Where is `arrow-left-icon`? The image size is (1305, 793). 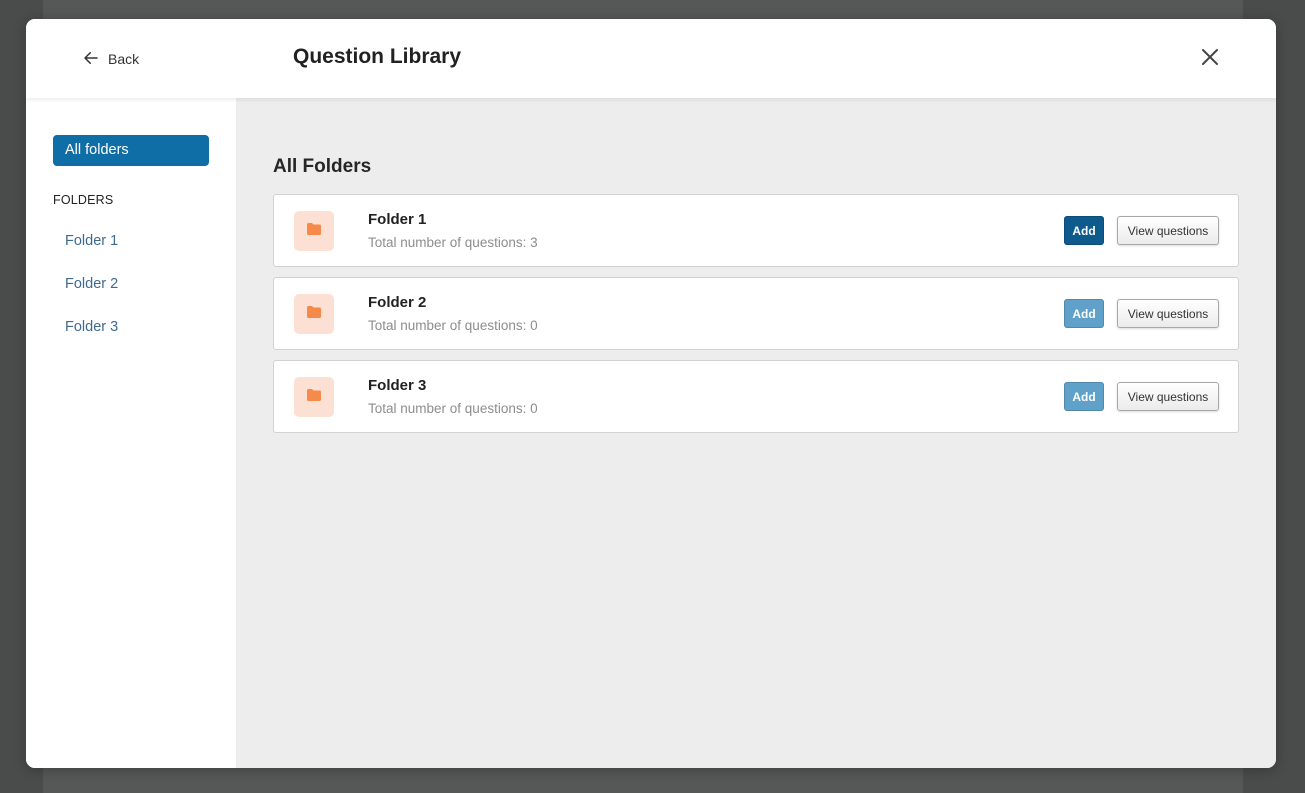 arrow-left-icon is located at coordinates (91, 59).